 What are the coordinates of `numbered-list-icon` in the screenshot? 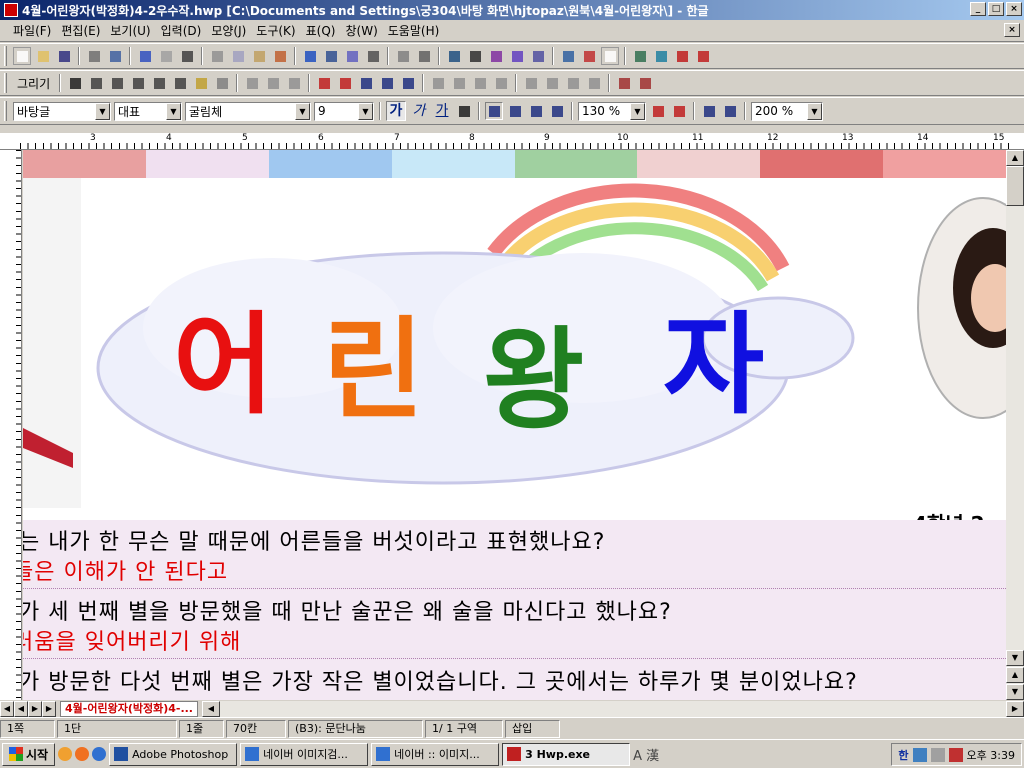 It's located at (709, 111).